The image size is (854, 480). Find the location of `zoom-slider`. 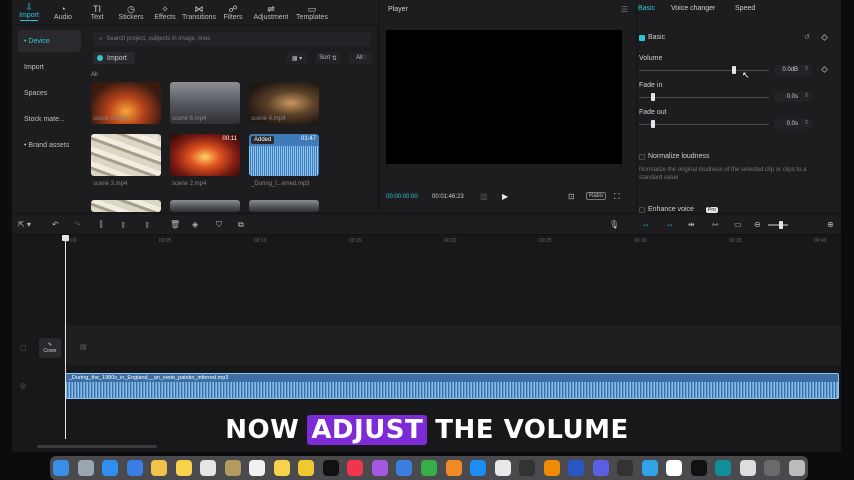

zoom-slider is located at coordinates (778, 225).